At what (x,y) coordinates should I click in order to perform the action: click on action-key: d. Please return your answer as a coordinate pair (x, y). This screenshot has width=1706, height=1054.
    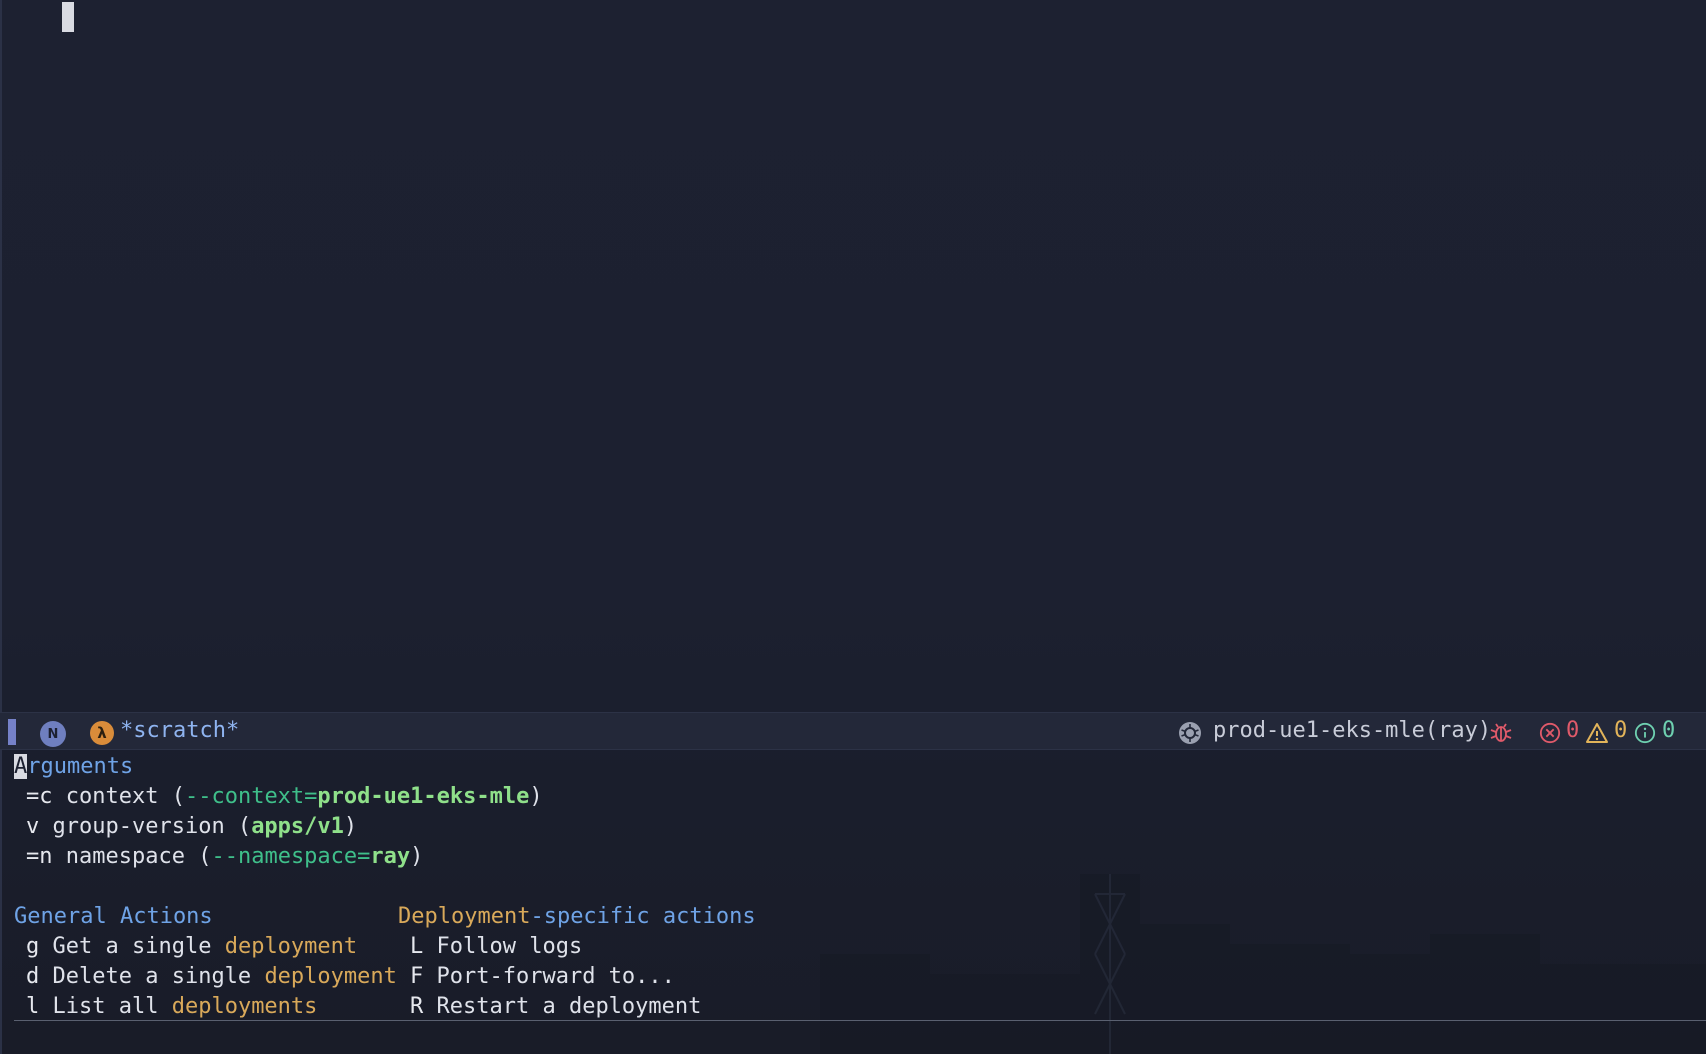
    Looking at the image, I should click on (33, 976).